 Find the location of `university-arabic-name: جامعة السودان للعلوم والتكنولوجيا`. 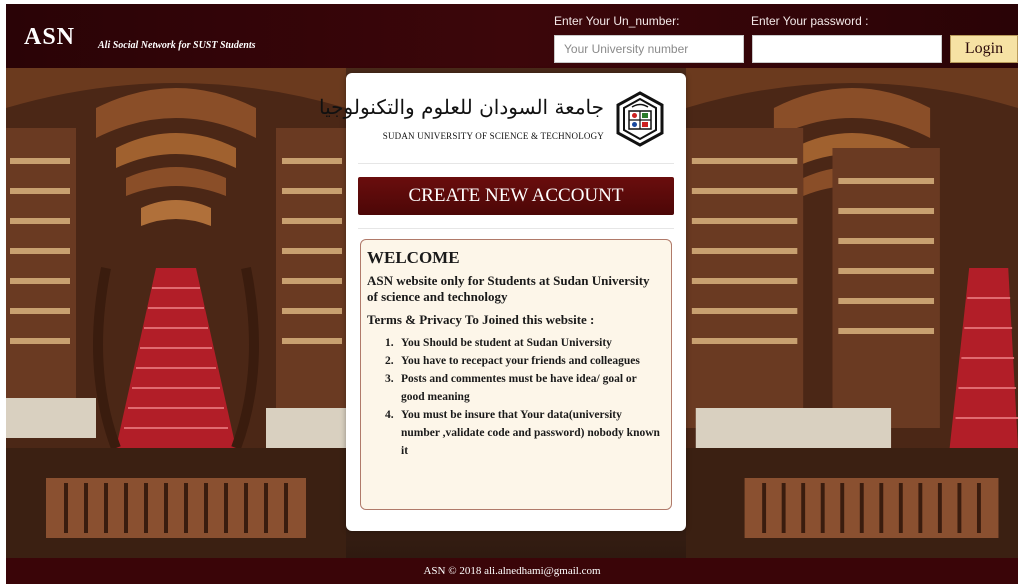

university-arabic-name: جامعة السودان للعلوم والتكنولوجيا is located at coordinates (461, 107).